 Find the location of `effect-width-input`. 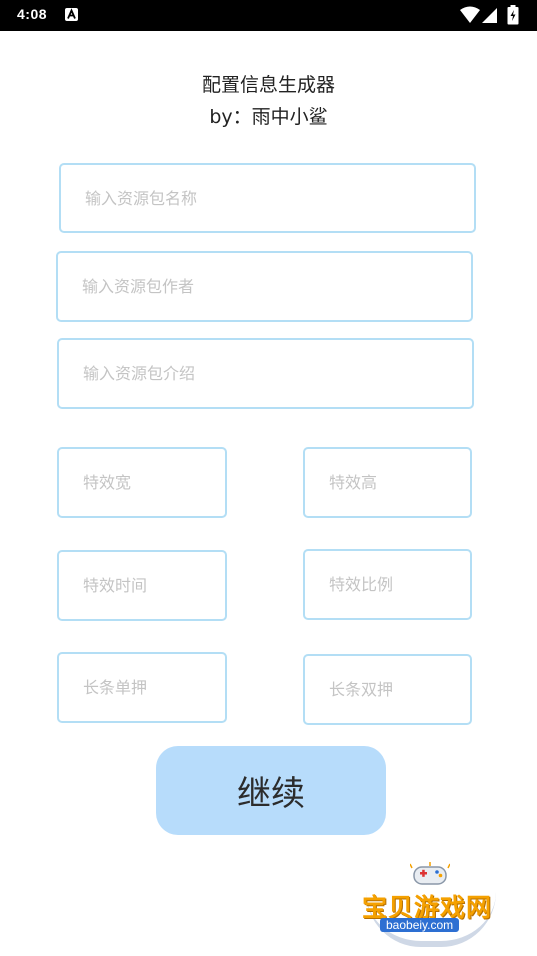

effect-width-input is located at coordinates (142, 482).